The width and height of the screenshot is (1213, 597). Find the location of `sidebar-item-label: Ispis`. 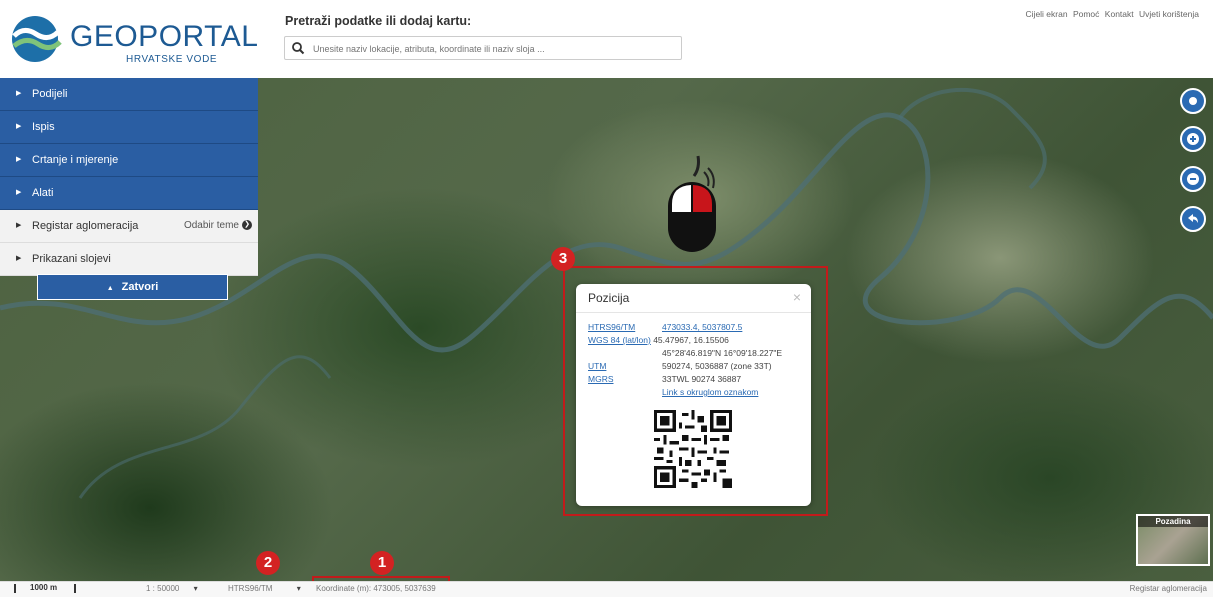

sidebar-item-label: Ispis is located at coordinates (43, 127).